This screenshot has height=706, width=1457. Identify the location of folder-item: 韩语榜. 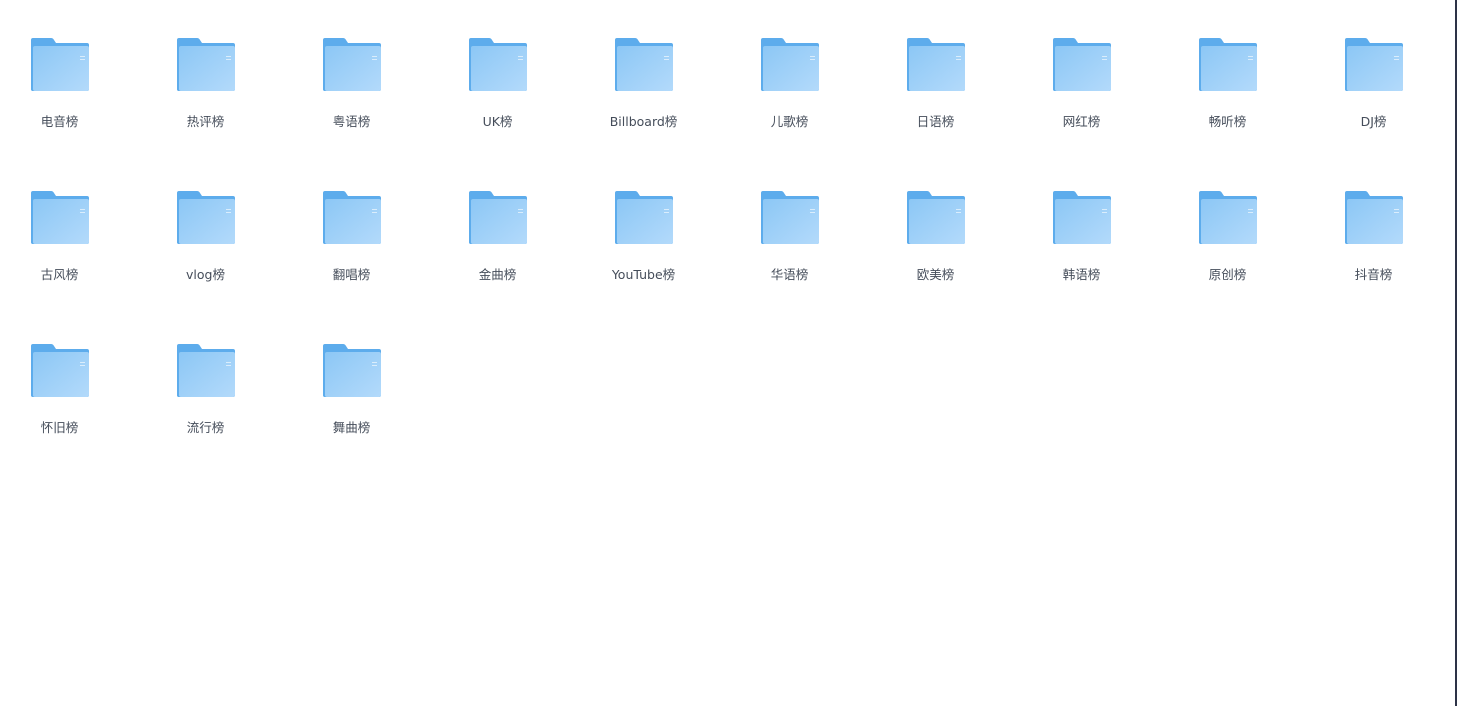
(1095, 259).